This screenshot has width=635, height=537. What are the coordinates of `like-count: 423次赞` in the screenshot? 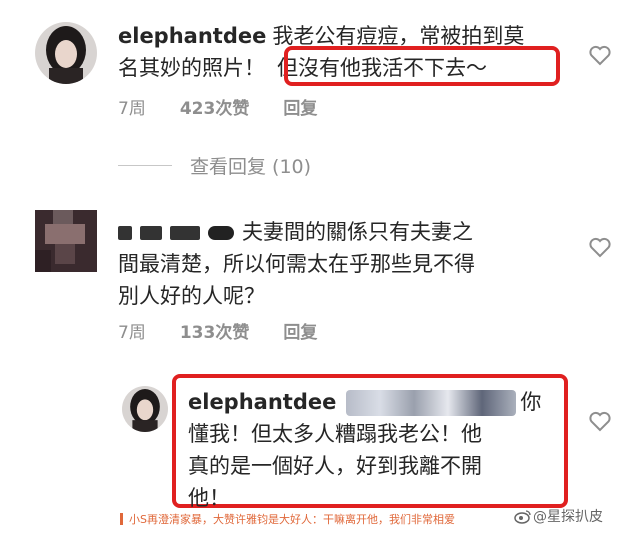 It's located at (215, 106).